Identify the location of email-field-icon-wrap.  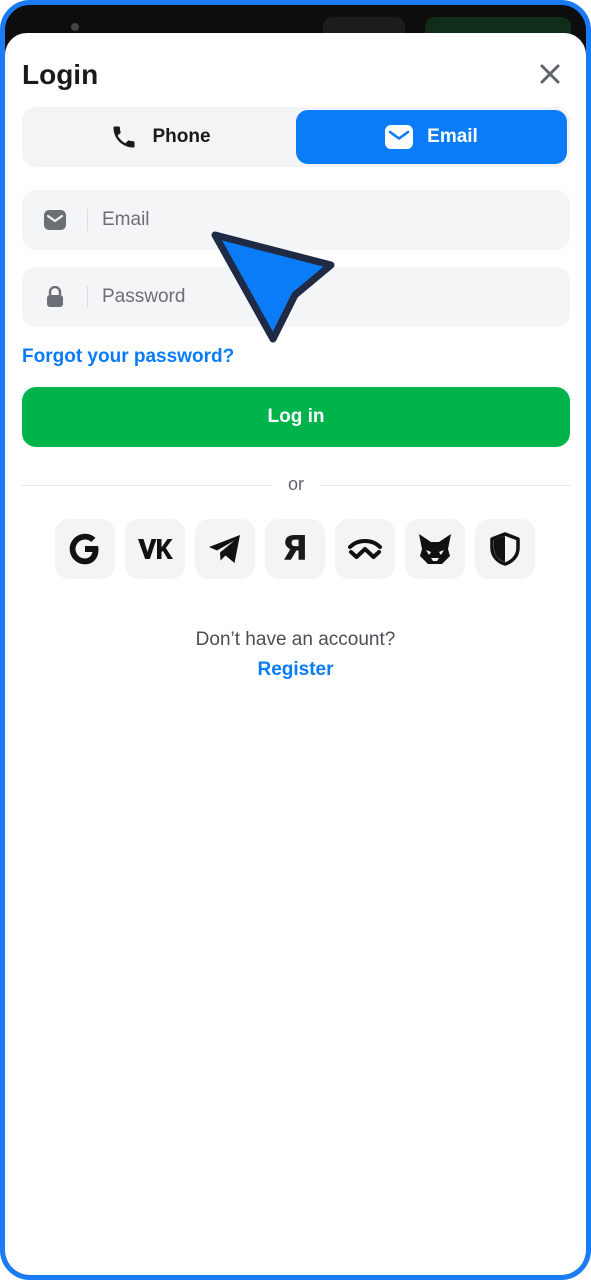
(55, 220).